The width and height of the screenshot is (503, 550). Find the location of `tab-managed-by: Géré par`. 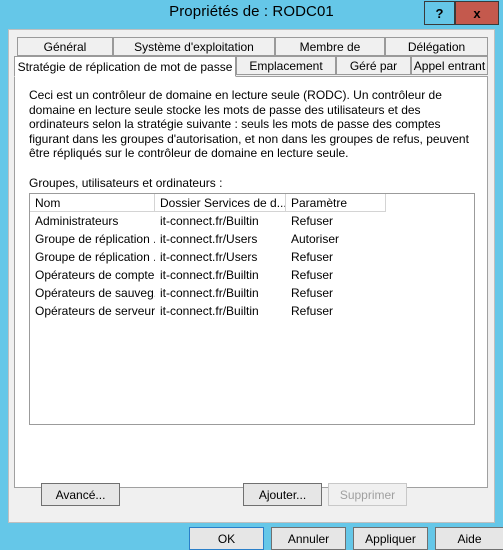

tab-managed-by: Géré par is located at coordinates (373, 65).